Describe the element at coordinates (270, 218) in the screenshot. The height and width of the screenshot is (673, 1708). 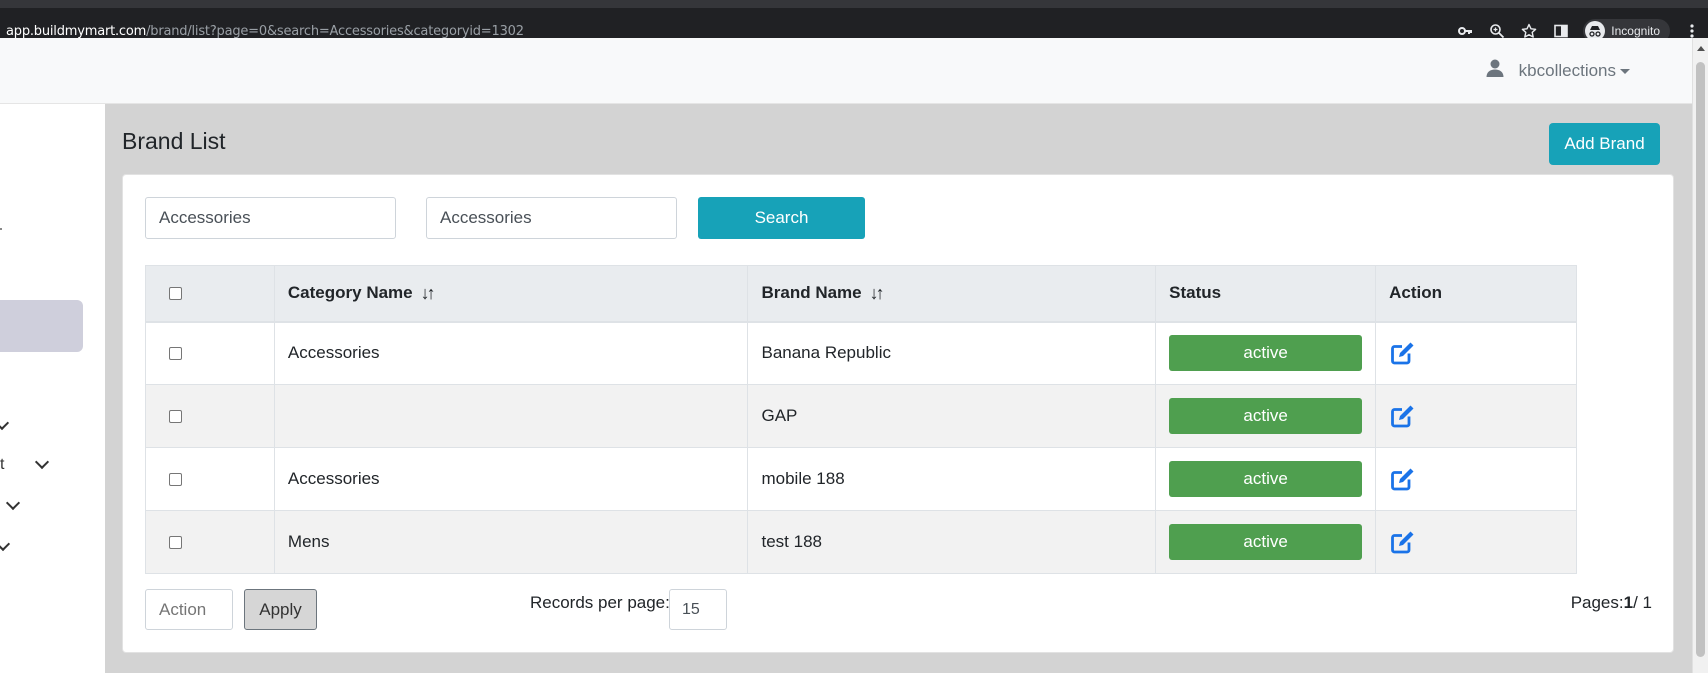
I see `category-search-input` at that location.